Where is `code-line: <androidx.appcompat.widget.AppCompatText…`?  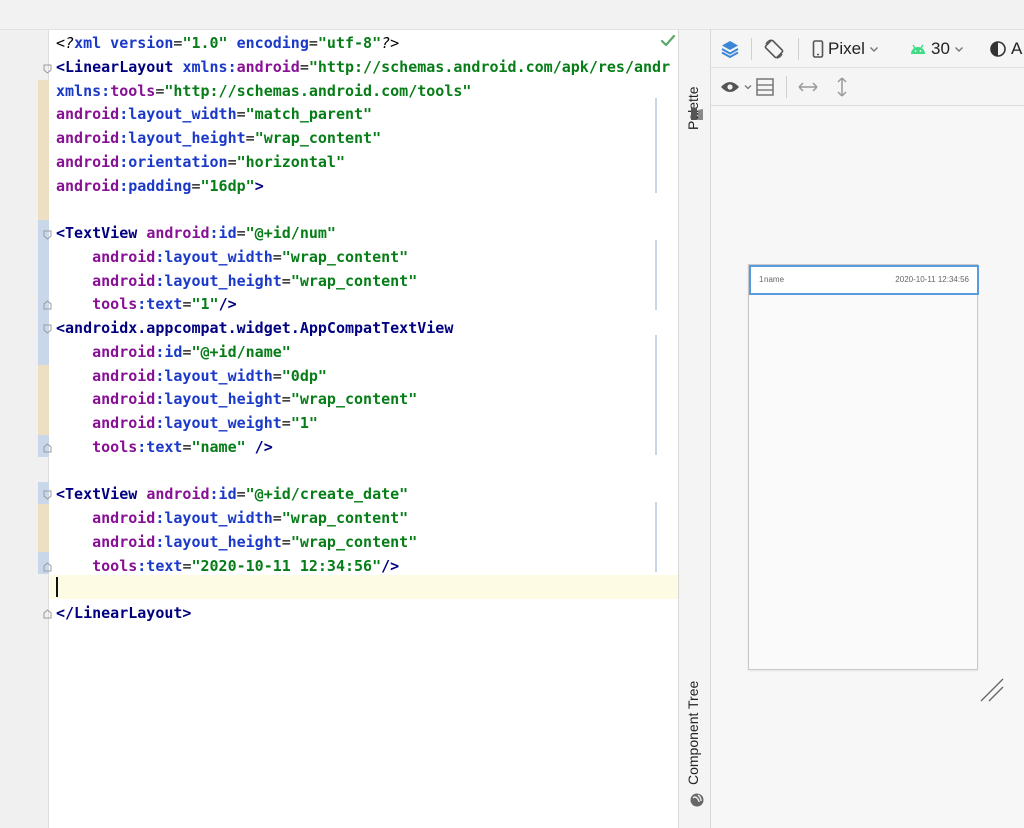
code-line: <androidx.appcompat.widget.AppCompatText… is located at coordinates (366, 329).